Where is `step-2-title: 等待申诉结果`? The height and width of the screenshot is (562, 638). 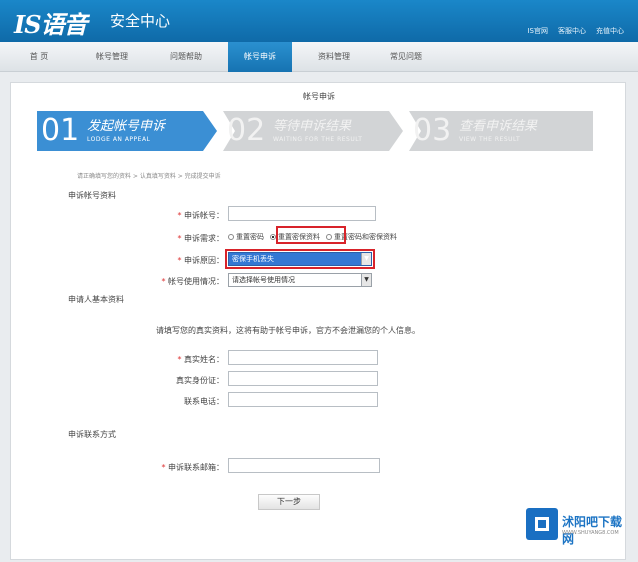 step-2-title: 等待申诉结果 is located at coordinates (312, 126).